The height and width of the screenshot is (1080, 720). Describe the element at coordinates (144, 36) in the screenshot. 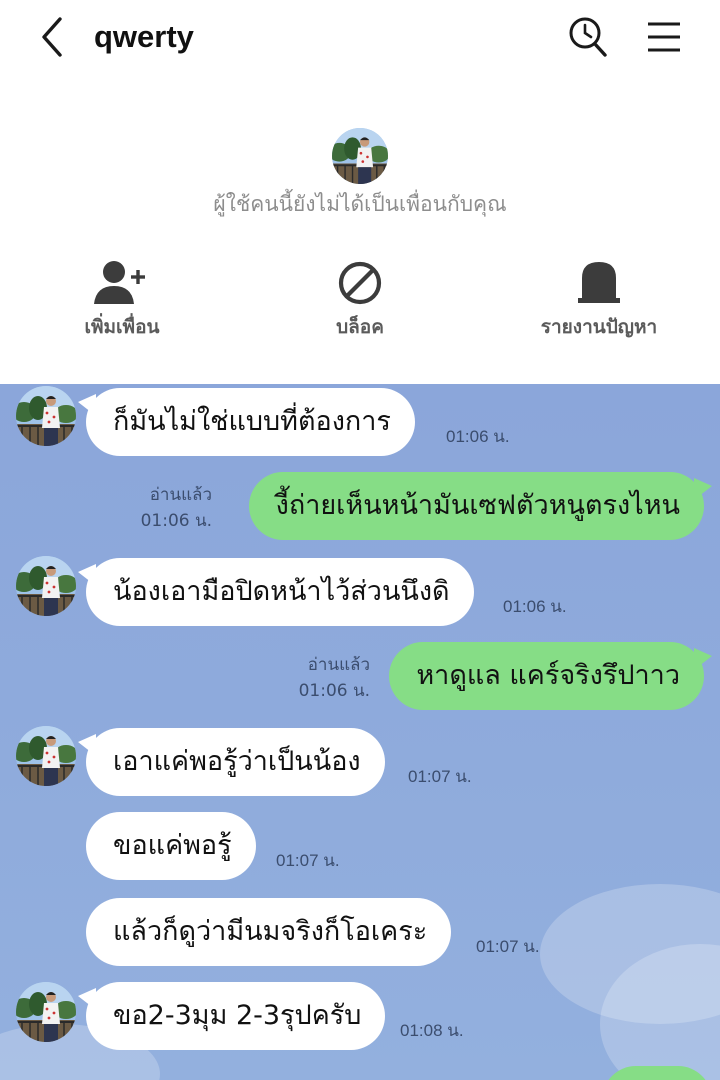

I see `chat-title: qwerty` at that location.